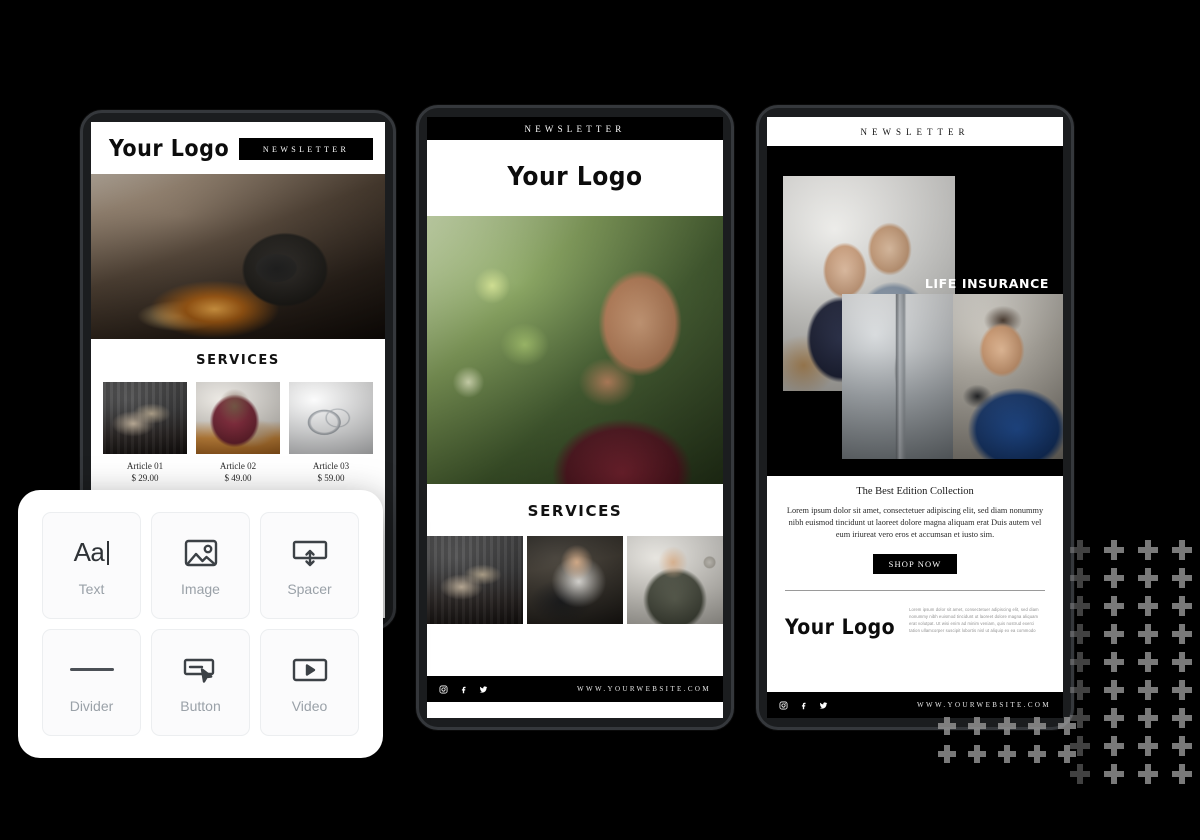  I want to click on phone3-hero-block: LIFE INSURANCE, so click(915, 311).